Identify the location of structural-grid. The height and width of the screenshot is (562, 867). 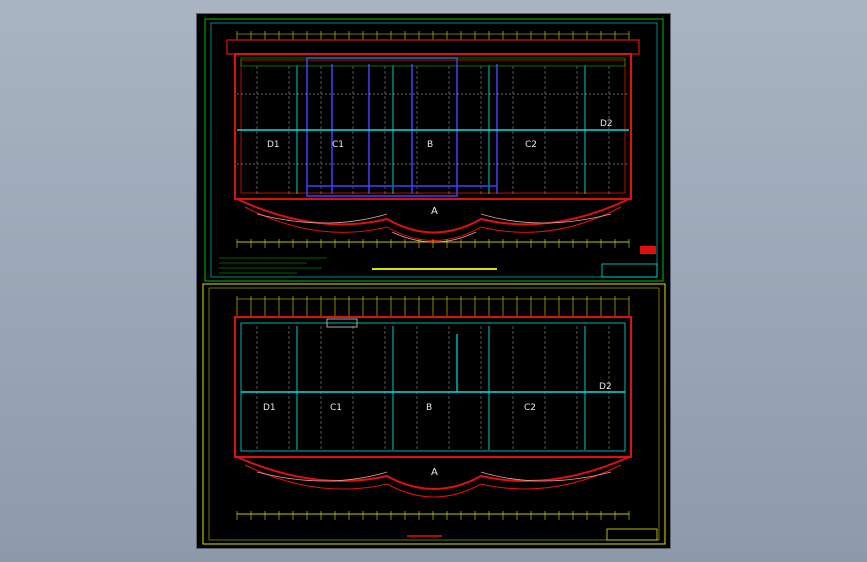
(433, 388).